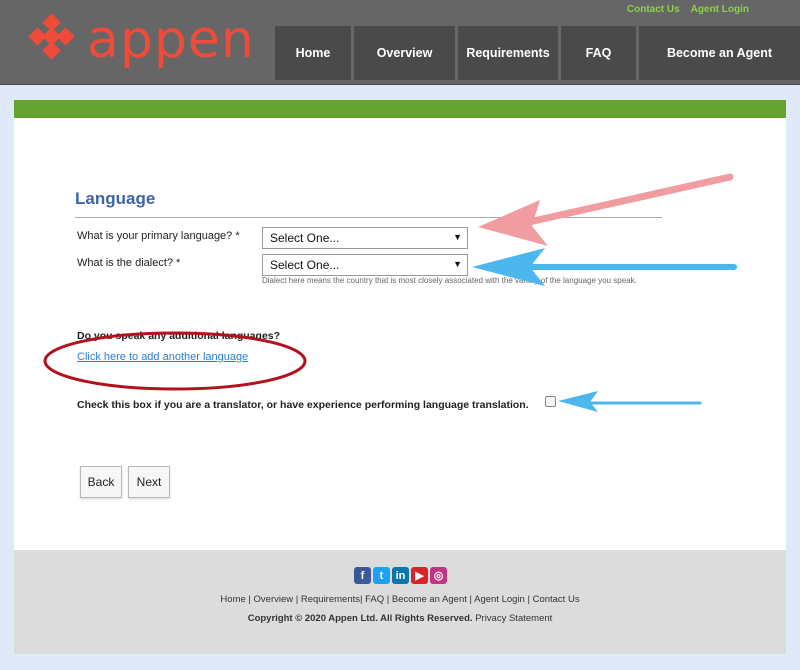  Describe the element at coordinates (429, 599) in the screenshot. I see `footer-link-become-agent: Become an Agent` at that location.